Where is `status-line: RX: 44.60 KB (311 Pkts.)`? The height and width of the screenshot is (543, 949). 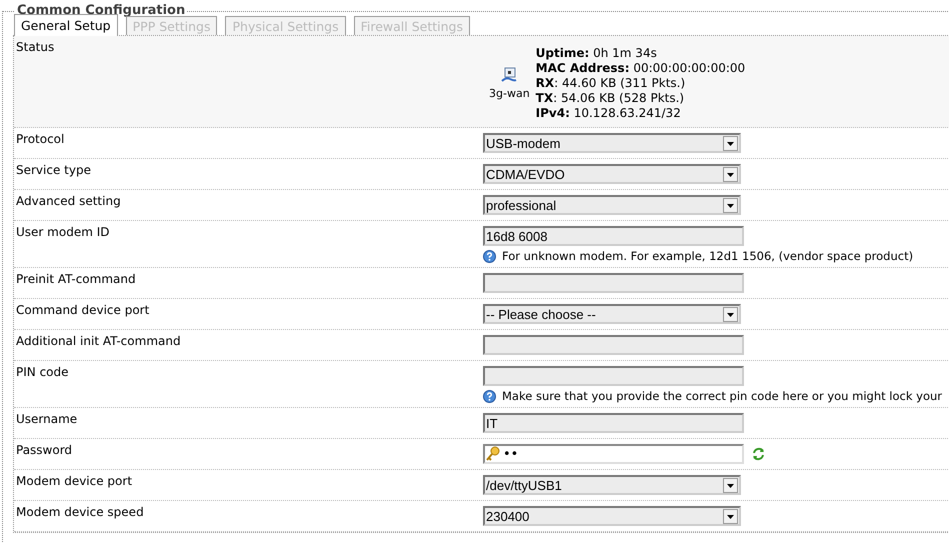 status-line: RX: 44.60 KB (311 Pkts.) is located at coordinates (611, 83).